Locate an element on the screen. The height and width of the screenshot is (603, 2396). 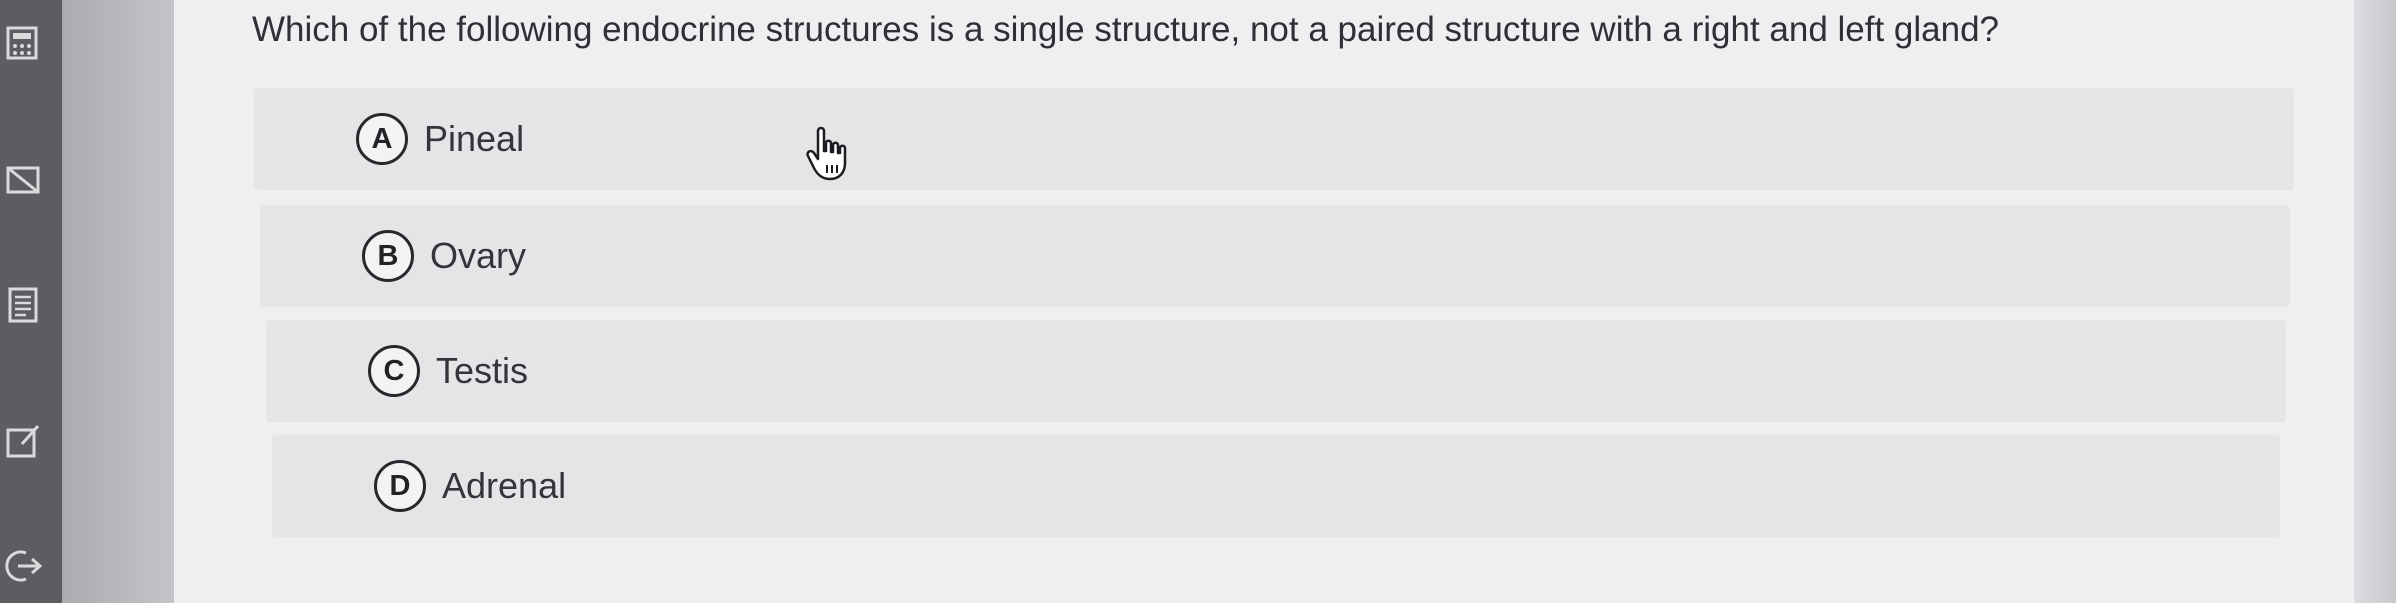
option-label-a: Pineal is located at coordinates (474, 138).